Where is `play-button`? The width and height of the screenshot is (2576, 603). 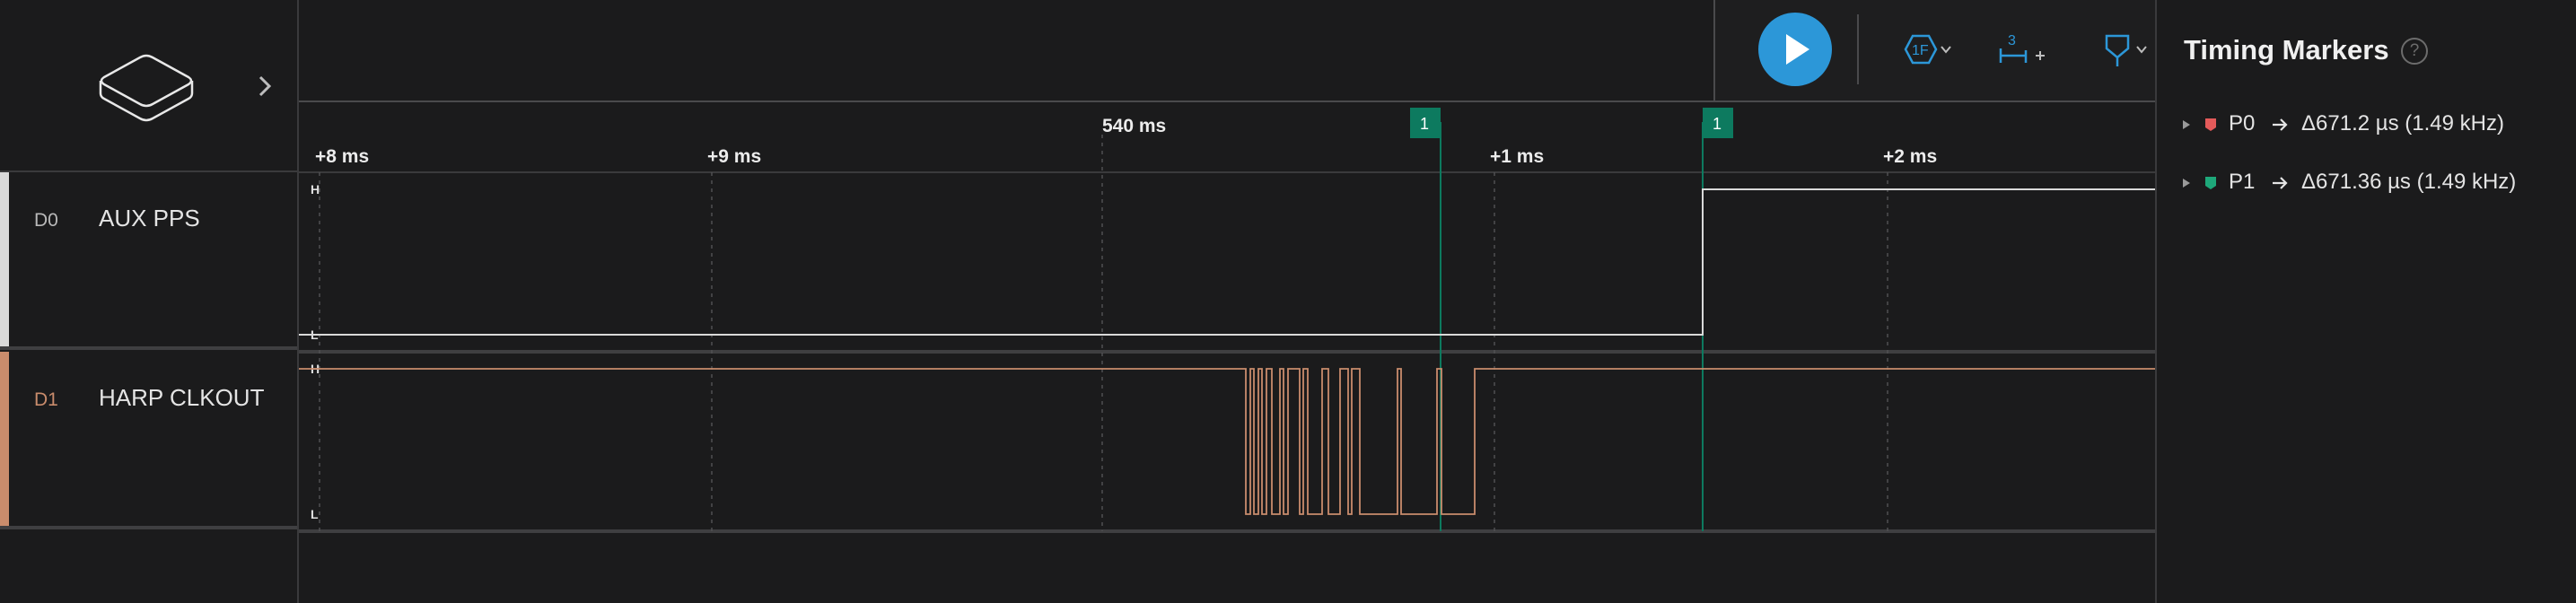
play-button is located at coordinates (1795, 49).